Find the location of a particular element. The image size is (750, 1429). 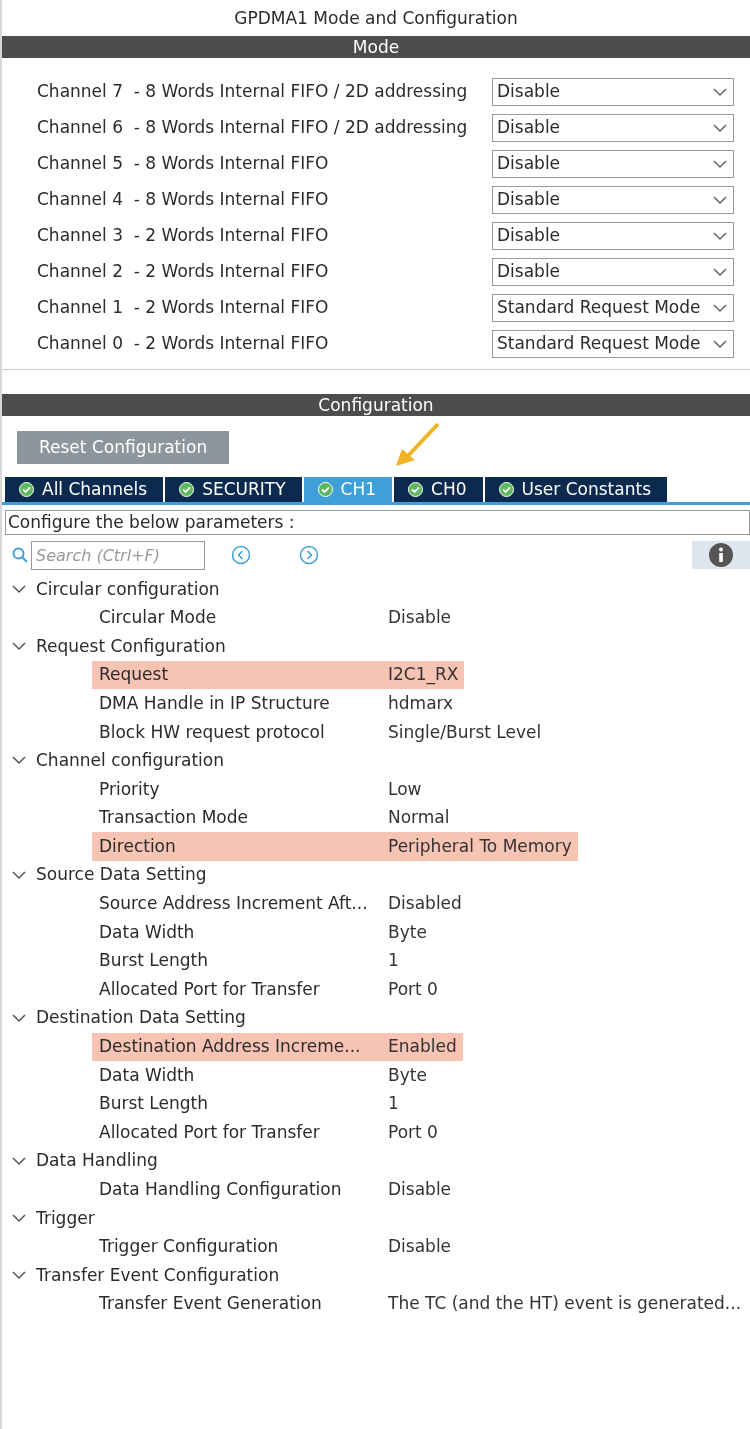

channel-label: Channel 6 - 8 Words Internal FIFO / 2D addressing is located at coordinates (252, 128).